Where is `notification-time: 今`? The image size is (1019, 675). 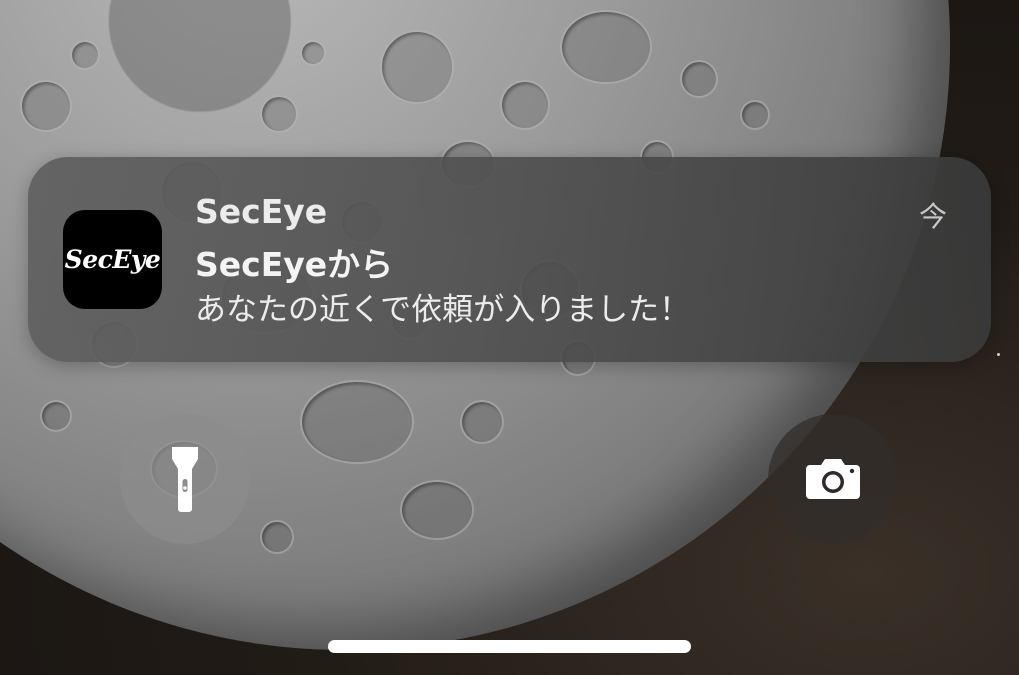
notification-time: 今 is located at coordinates (932, 216).